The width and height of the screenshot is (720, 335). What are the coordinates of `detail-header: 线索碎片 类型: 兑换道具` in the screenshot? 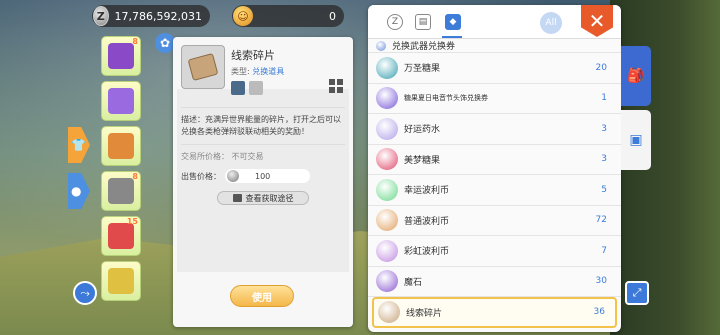 It's located at (263, 69).